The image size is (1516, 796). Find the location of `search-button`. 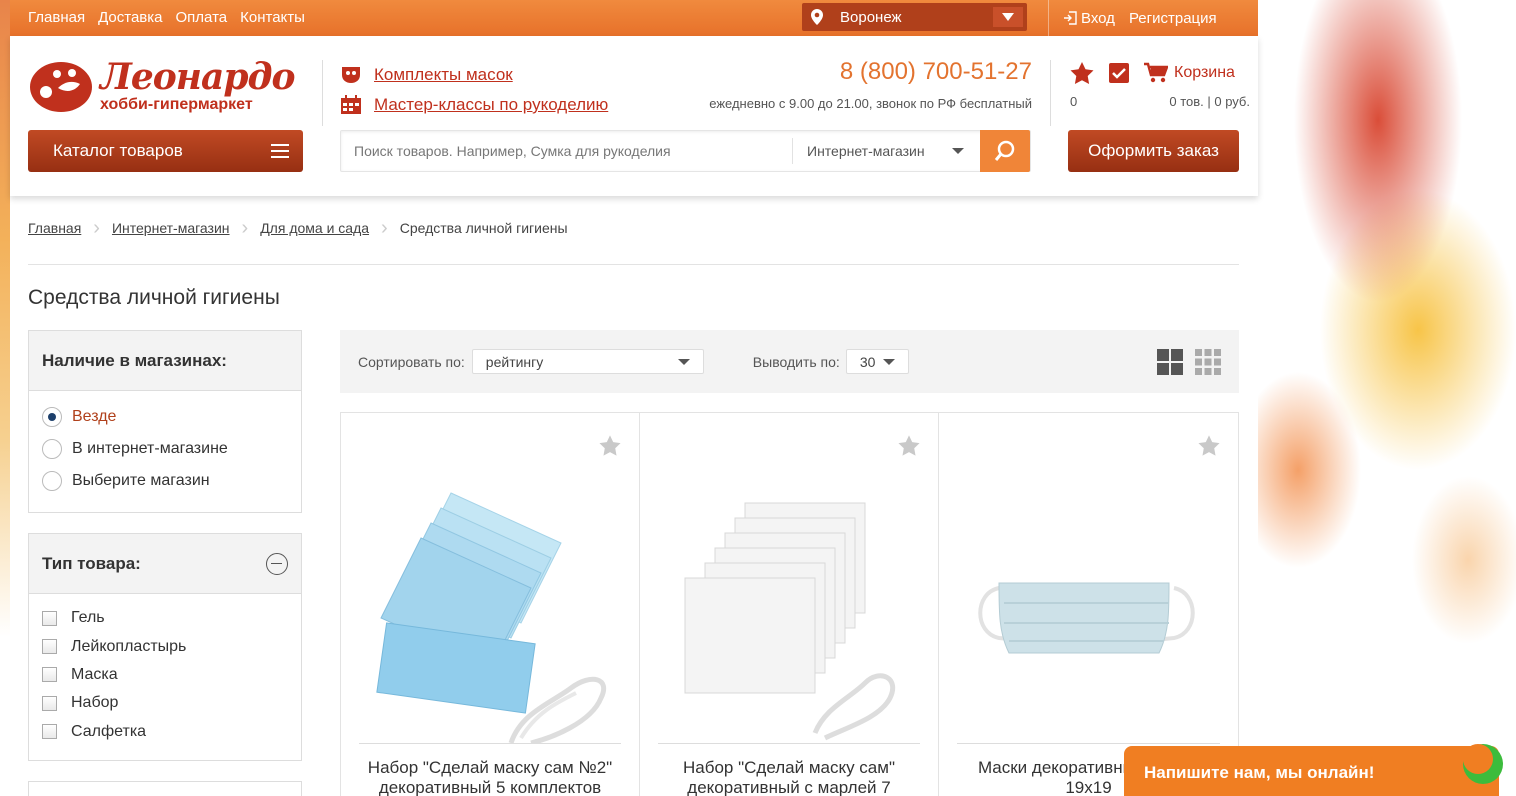

search-button is located at coordinates (1005, 151).